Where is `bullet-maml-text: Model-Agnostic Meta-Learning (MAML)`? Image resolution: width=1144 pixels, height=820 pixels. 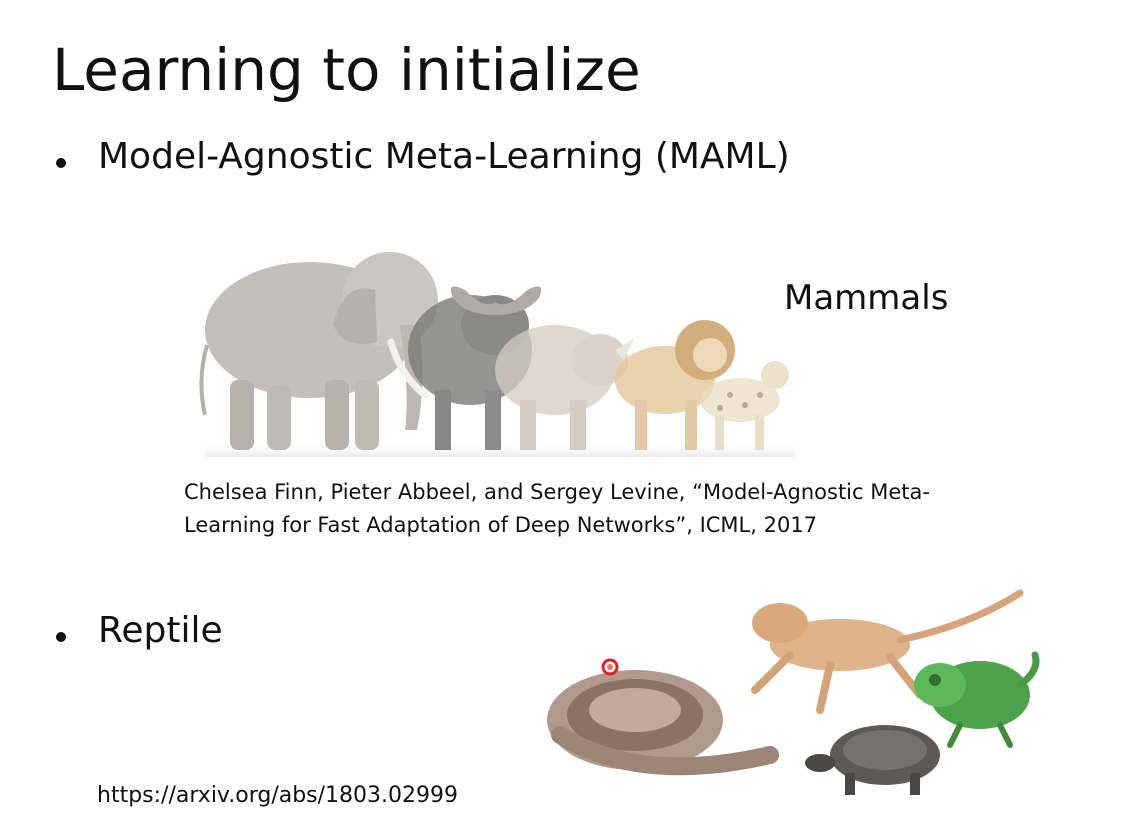 bullet-maml-text: Model-Agnostic Meta-Learning (MAML) is located at coordinates (444, 156).